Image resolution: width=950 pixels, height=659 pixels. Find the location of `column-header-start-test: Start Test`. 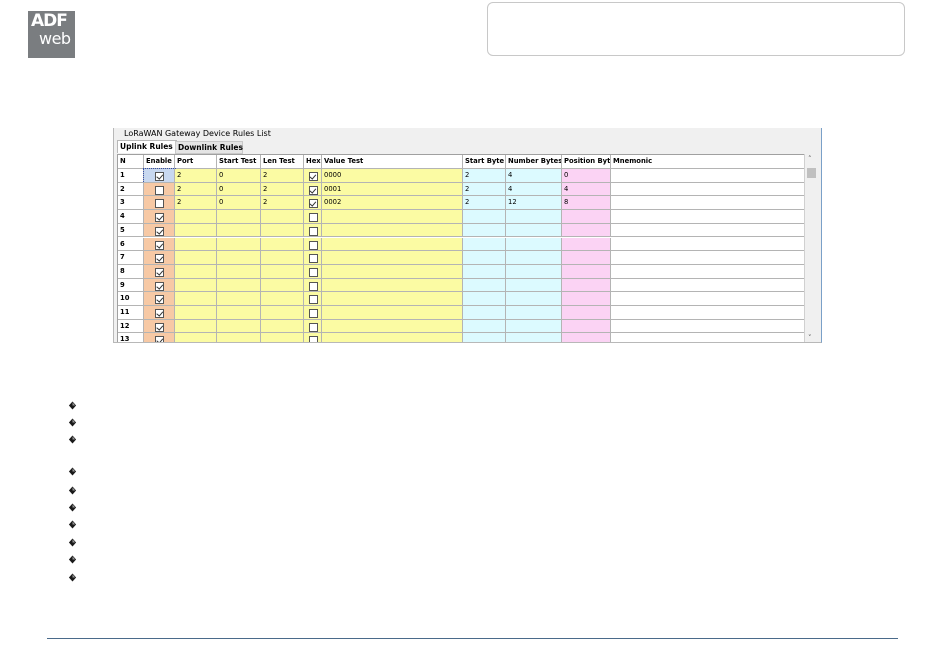

column-header-start-test: Start Test is located at coordinates (239, 161).